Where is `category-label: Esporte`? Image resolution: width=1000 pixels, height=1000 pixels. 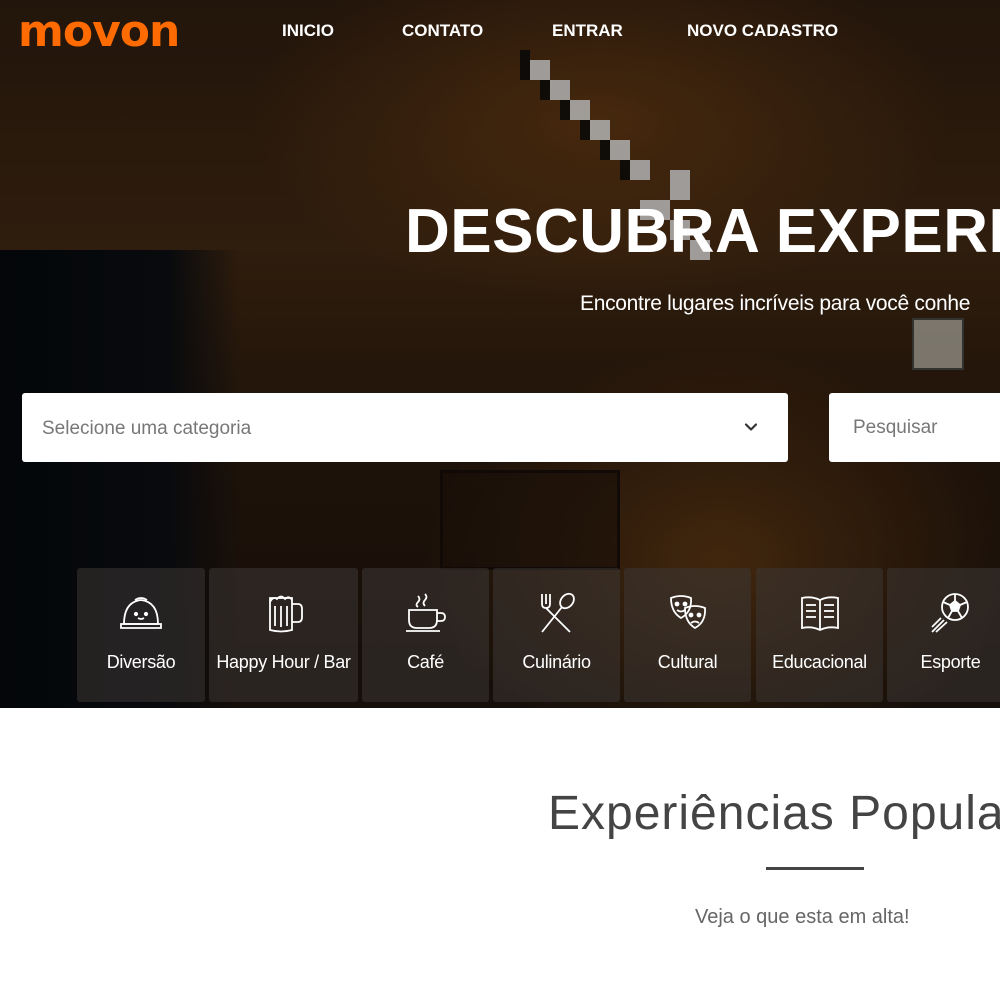
category-label: Esporte is located at coordinates (950, 662).